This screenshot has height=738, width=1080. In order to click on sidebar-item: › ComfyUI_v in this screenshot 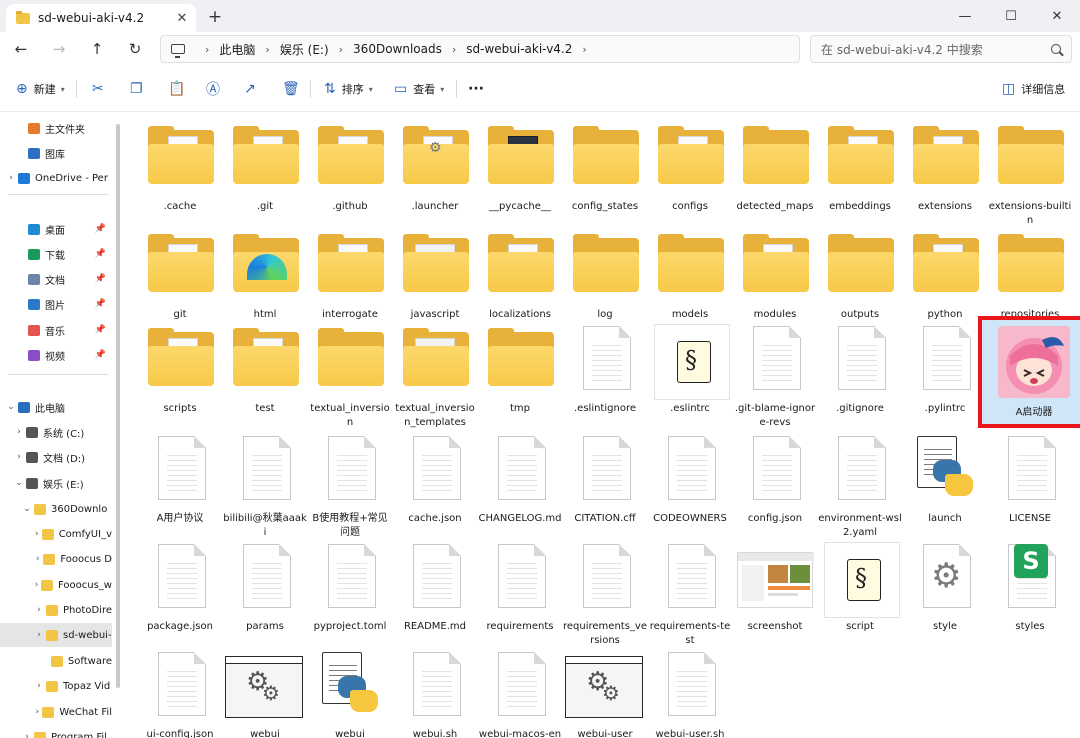, I will do `click(56, 534)`.